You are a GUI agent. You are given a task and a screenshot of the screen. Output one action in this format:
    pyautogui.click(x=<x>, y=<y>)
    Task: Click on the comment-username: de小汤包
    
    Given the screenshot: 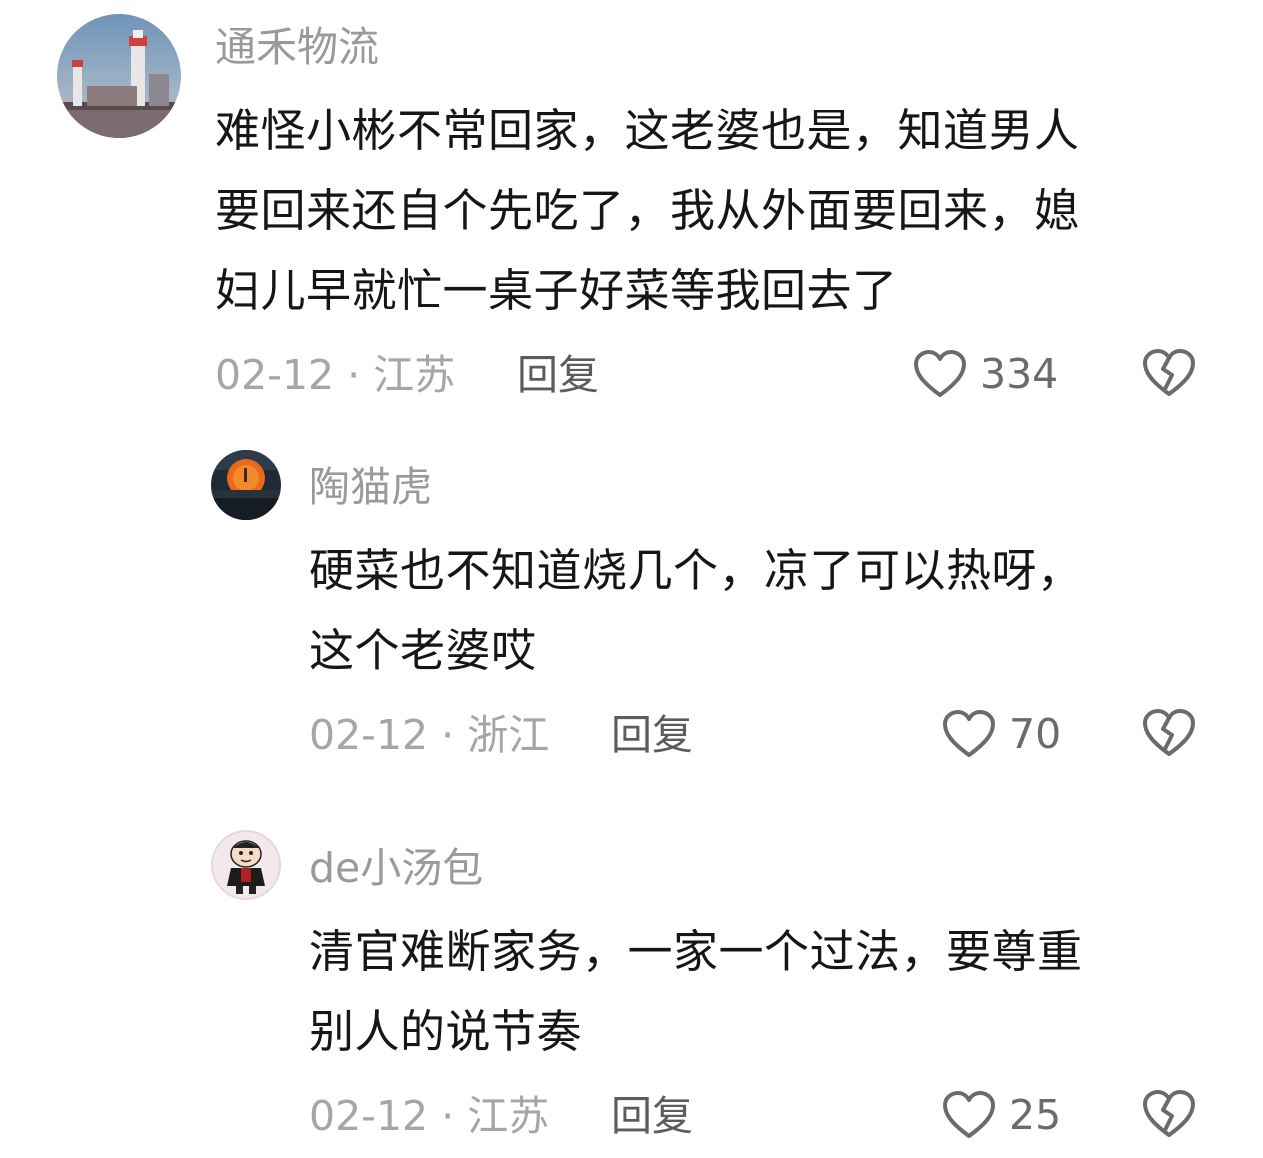 What is the action you would take?
    pyautogui.click(x=396, y=868)
    